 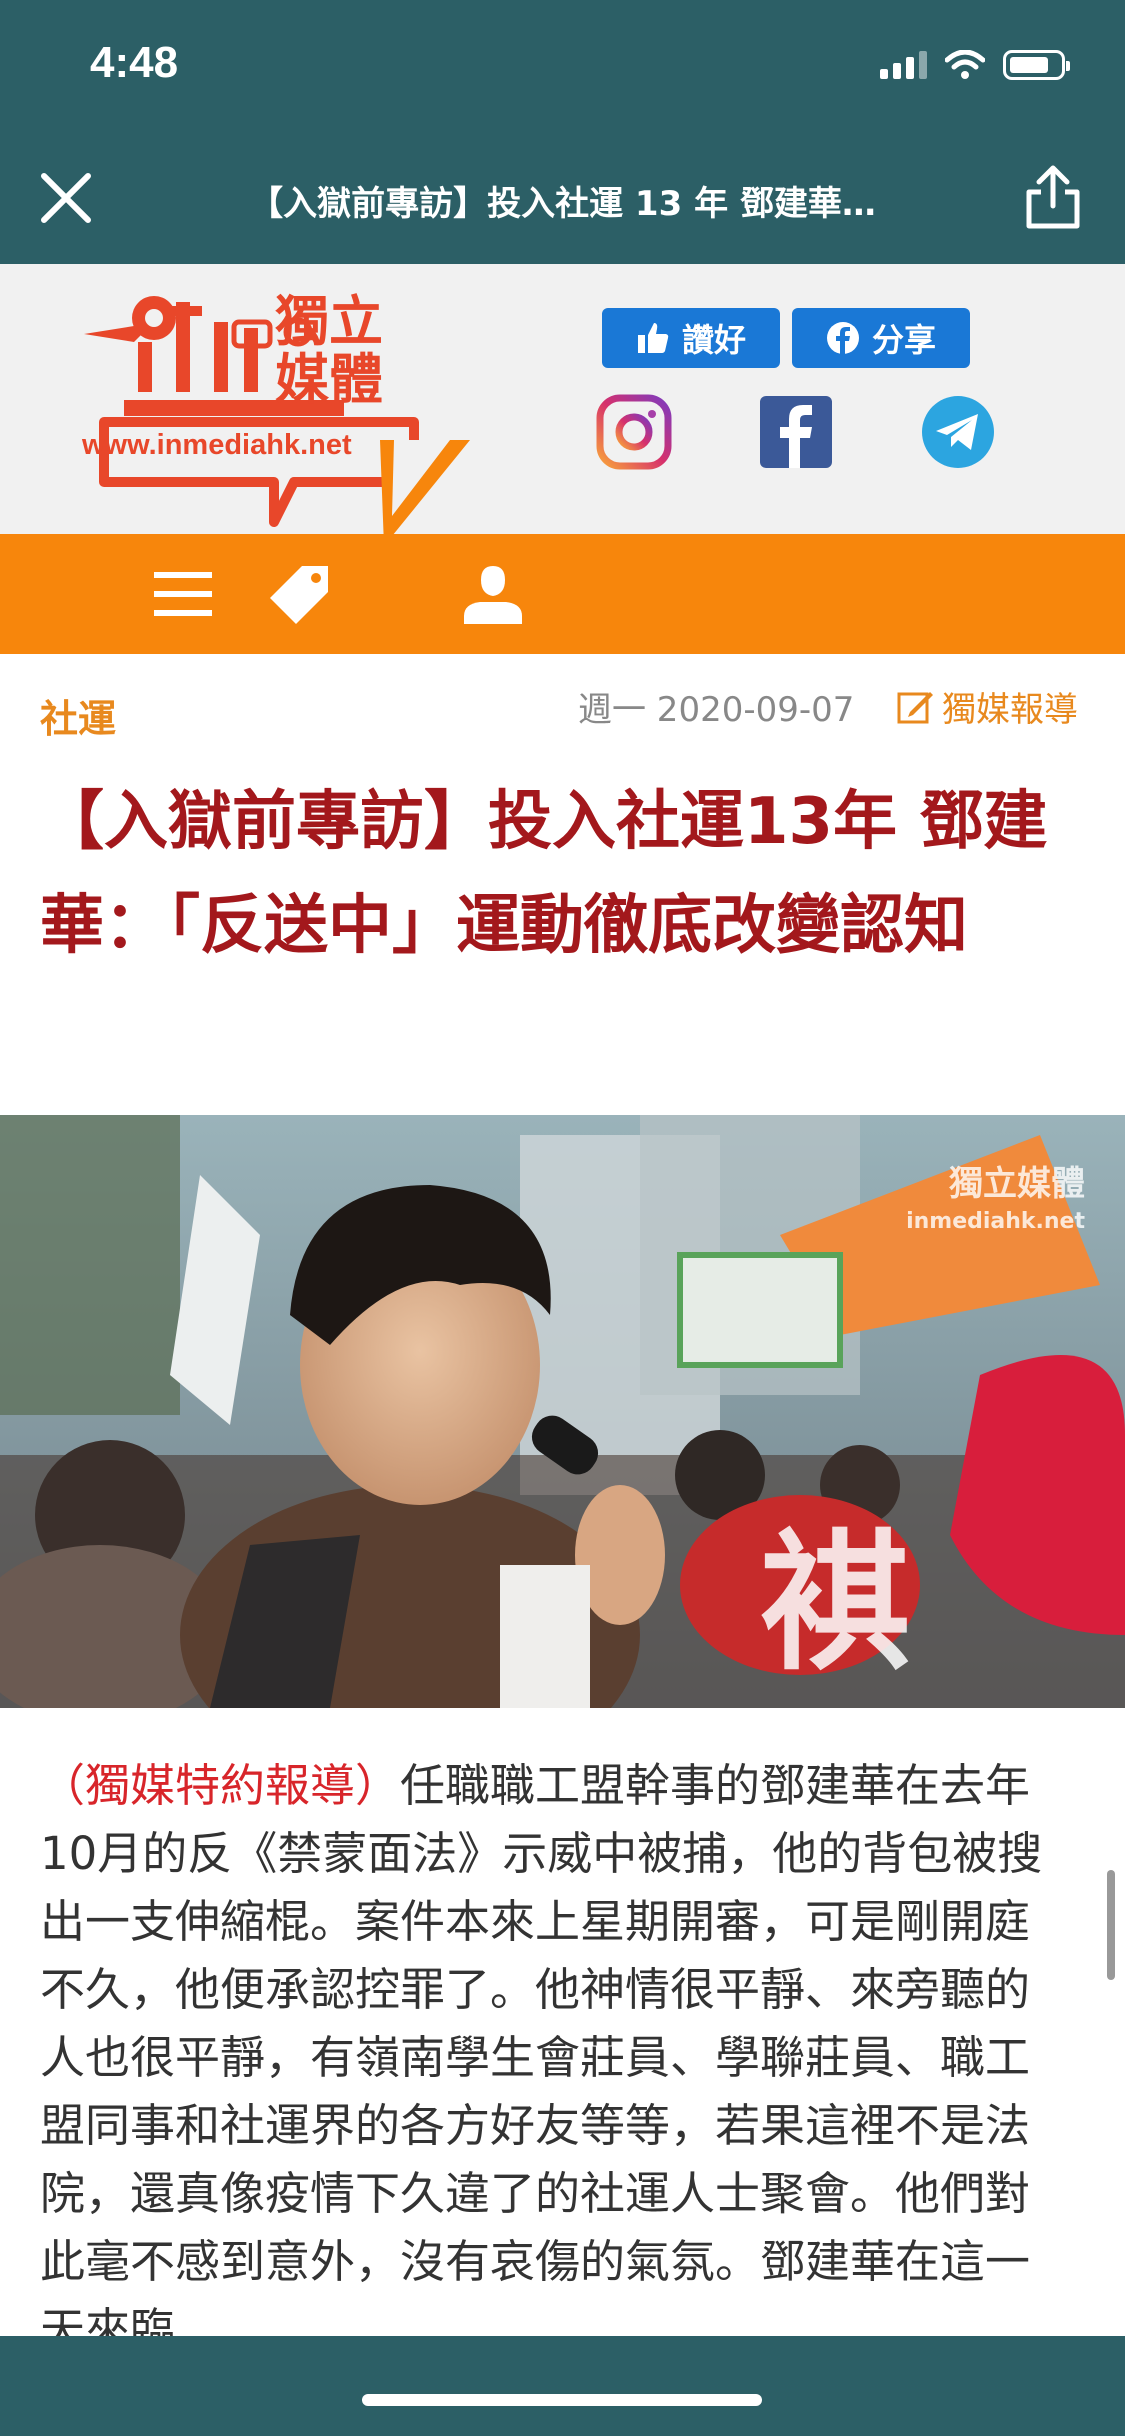 What do you see at coordinates (299, 594) in the screenshot?
I see `tag-icon` at bounding box center [299, 594].